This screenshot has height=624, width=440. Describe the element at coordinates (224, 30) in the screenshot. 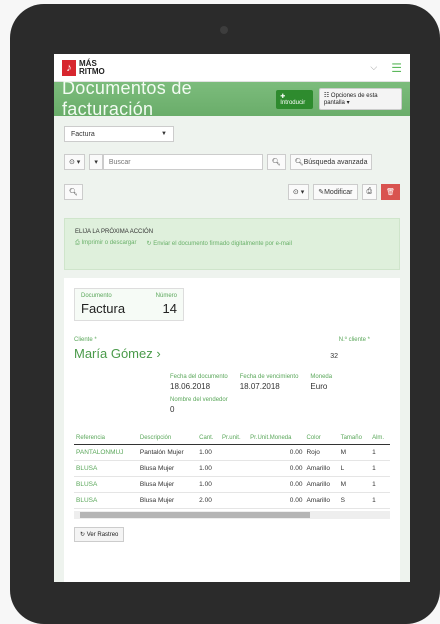

I see `camera-dot` at that location.